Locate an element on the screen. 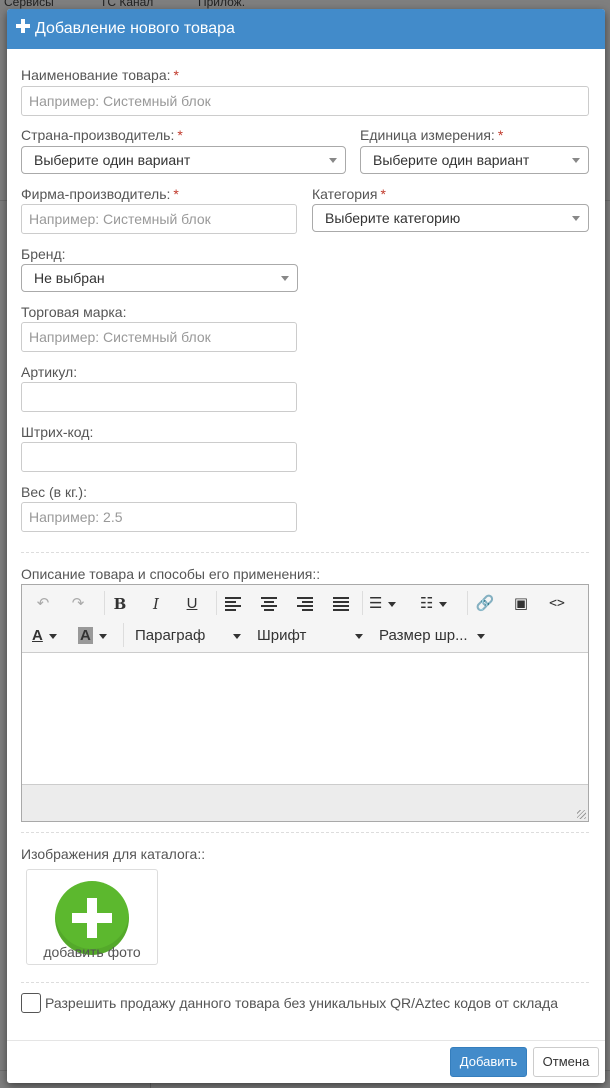  align-left-button is located at coordinates (233, 604).